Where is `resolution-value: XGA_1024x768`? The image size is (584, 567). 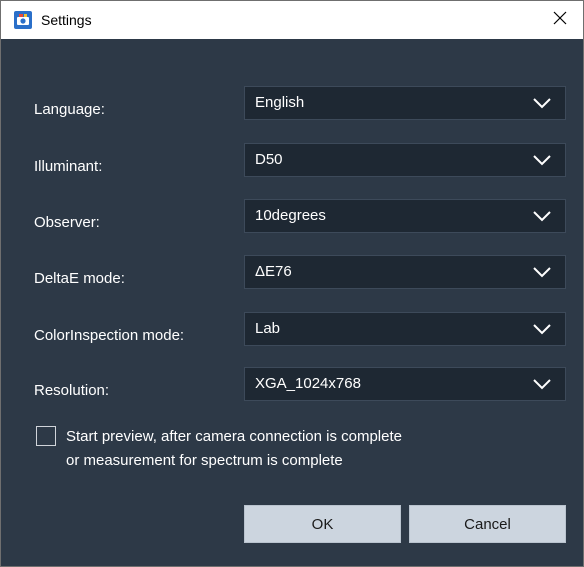 resolution-value: XGA_1024x768 is located at coordinates (308, 383).